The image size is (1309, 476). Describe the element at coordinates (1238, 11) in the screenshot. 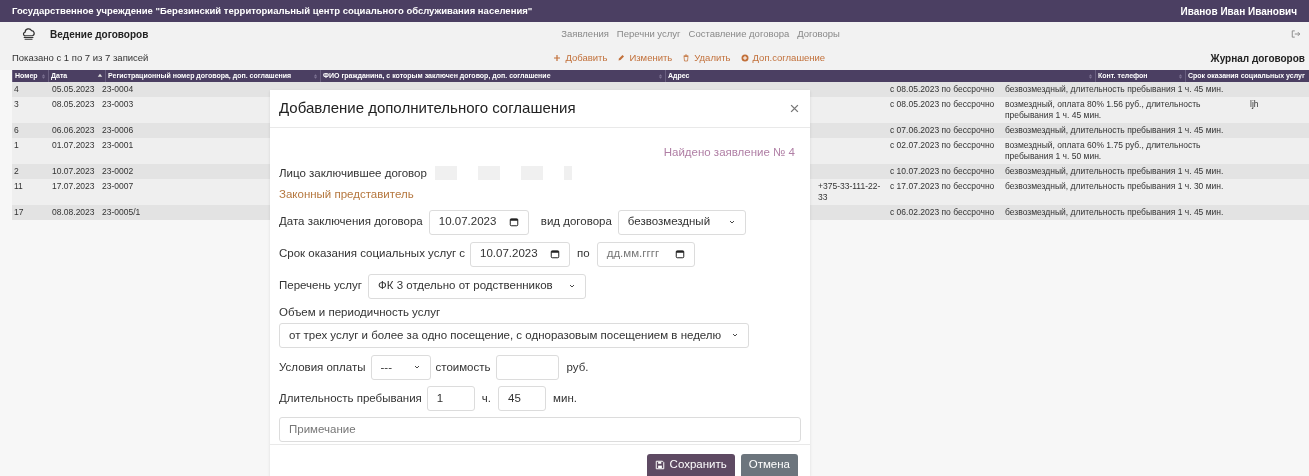

I see `user-name: Иванов Иван Иванович` at that location.